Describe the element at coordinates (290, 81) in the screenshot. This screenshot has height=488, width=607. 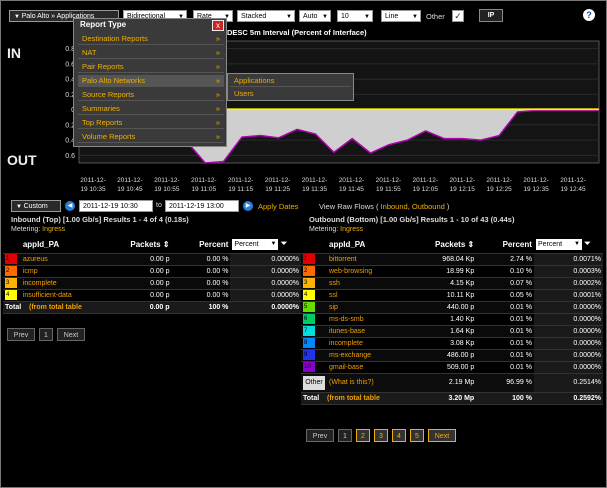
I see `submenu-item-applications: Applications` at that location.